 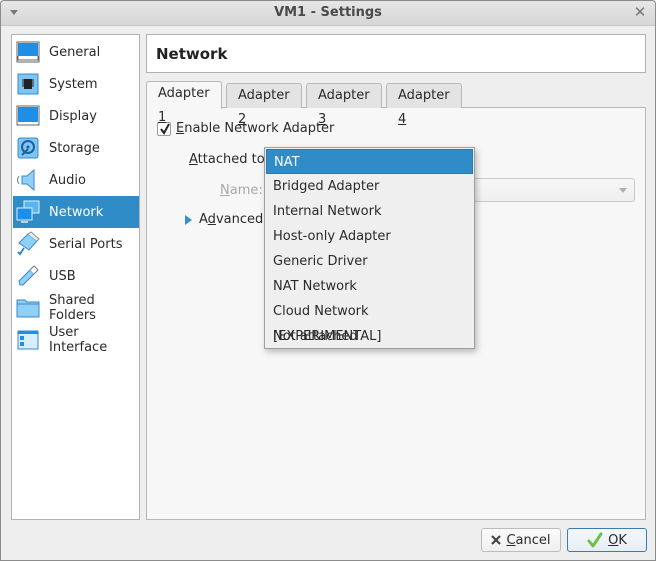 I want to click on sidebar-item-label: Display, so click(x=73, y=116).